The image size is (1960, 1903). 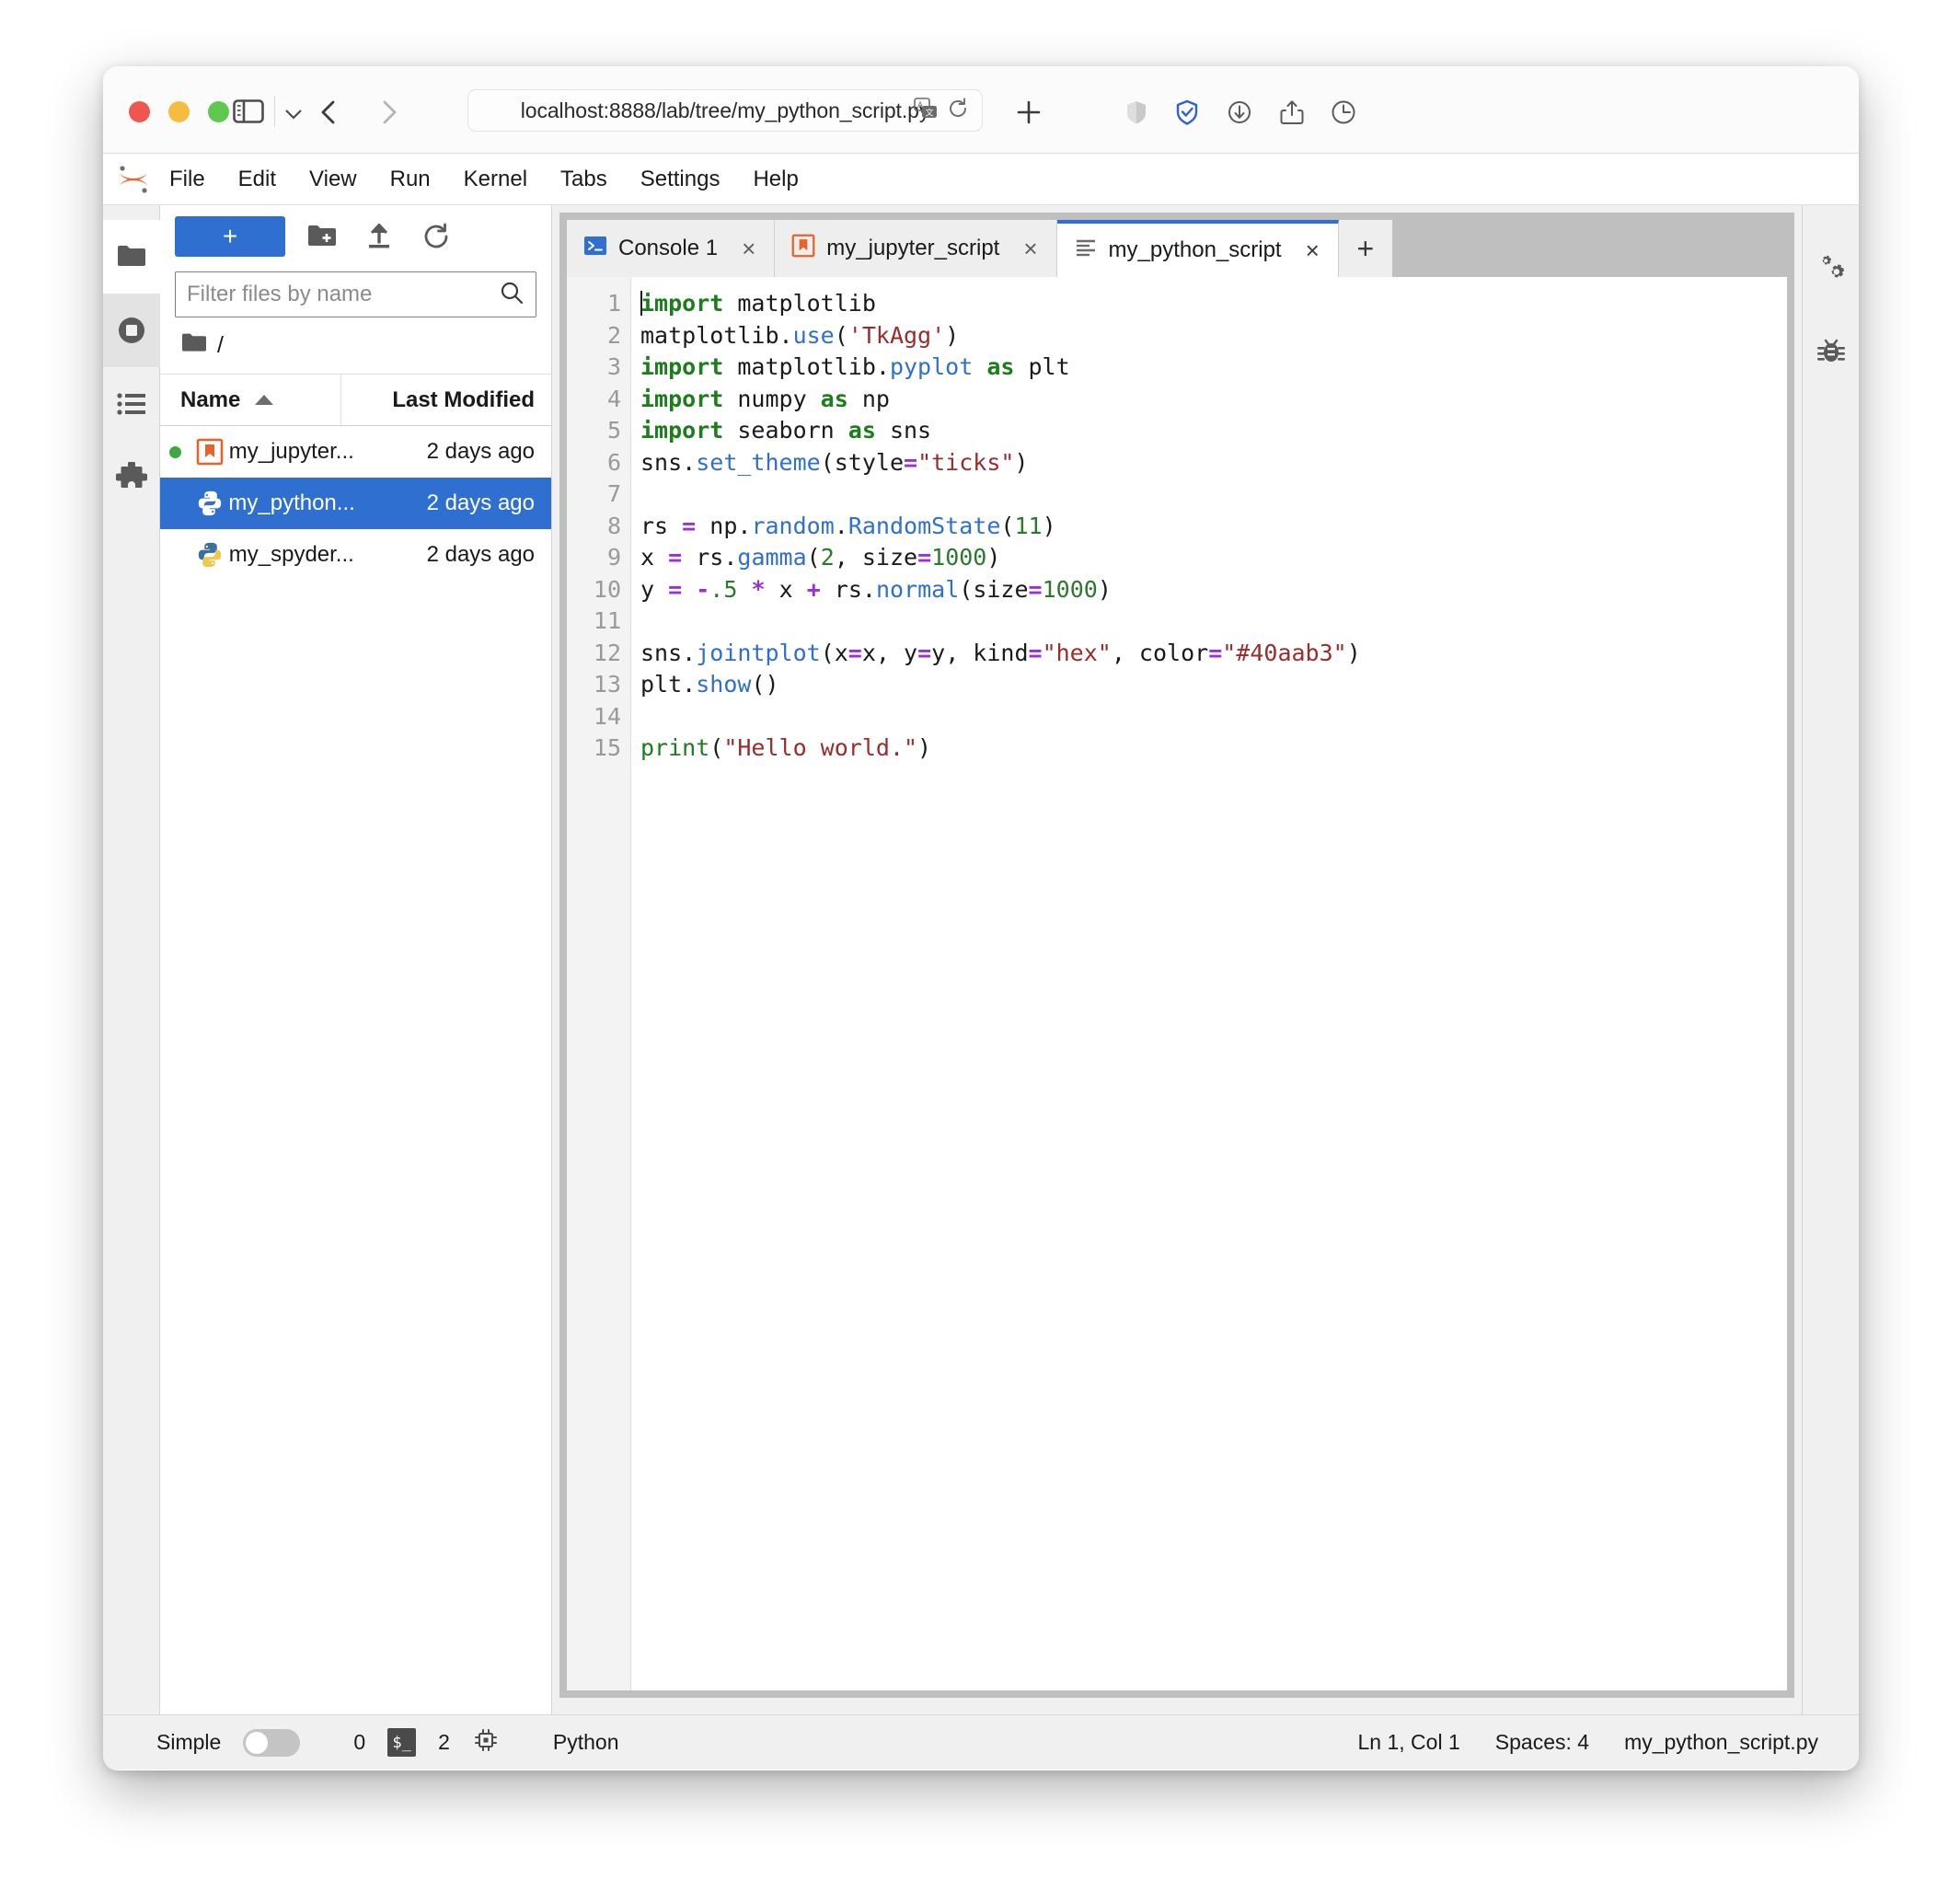 What do you see at coordinates (388, 112) in the screenshot?
I see `forward-arrow-icon` at bounding box center [388, 112].